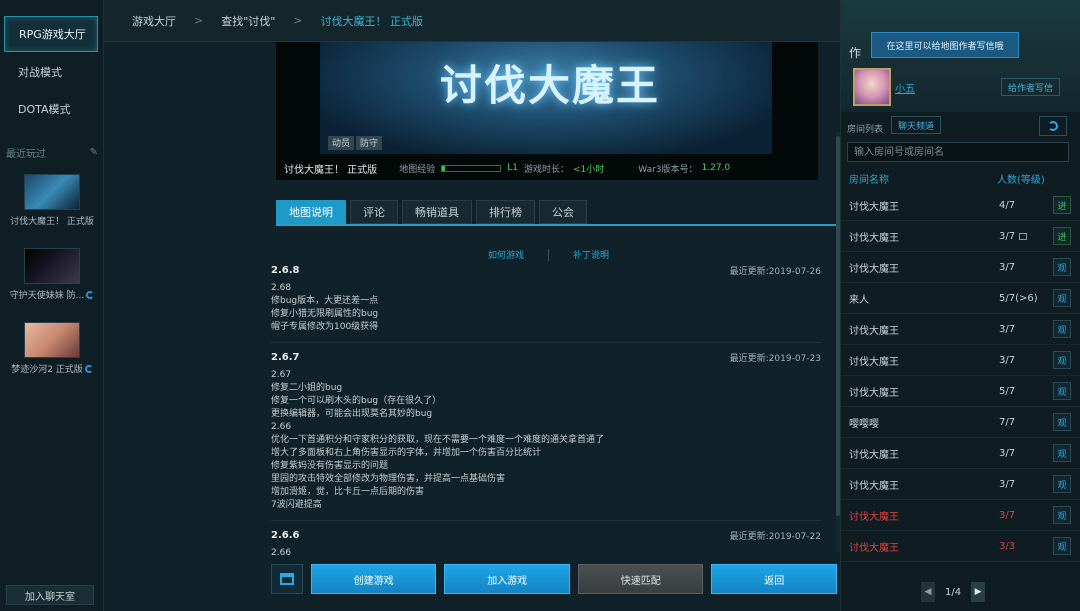  What do you see at coordinates (1053, 126) in the screenshot?
I see `refresh-button` at bounding box center [1053, 126].